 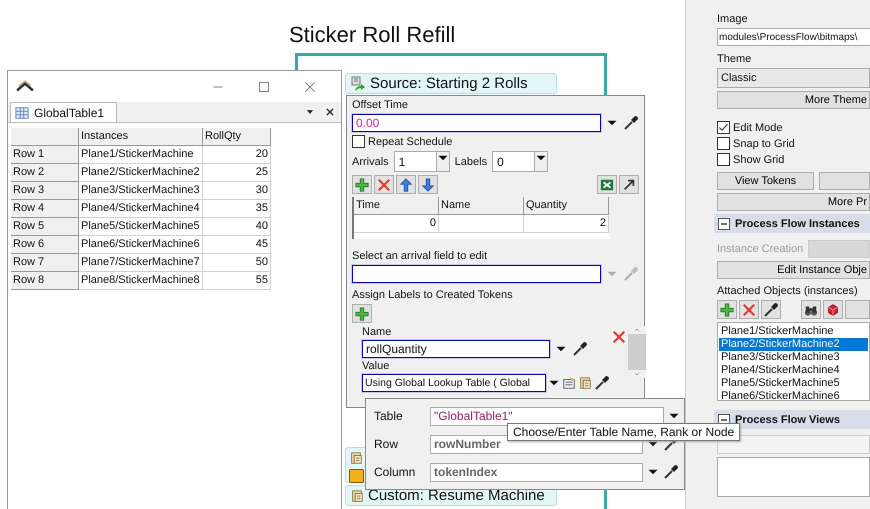 What do you see at coordinates (623, 432) in the screenshot?
I see `tooltip: Choose/Enter Table Name, Rank or Node` at bounding box center [623, 432].